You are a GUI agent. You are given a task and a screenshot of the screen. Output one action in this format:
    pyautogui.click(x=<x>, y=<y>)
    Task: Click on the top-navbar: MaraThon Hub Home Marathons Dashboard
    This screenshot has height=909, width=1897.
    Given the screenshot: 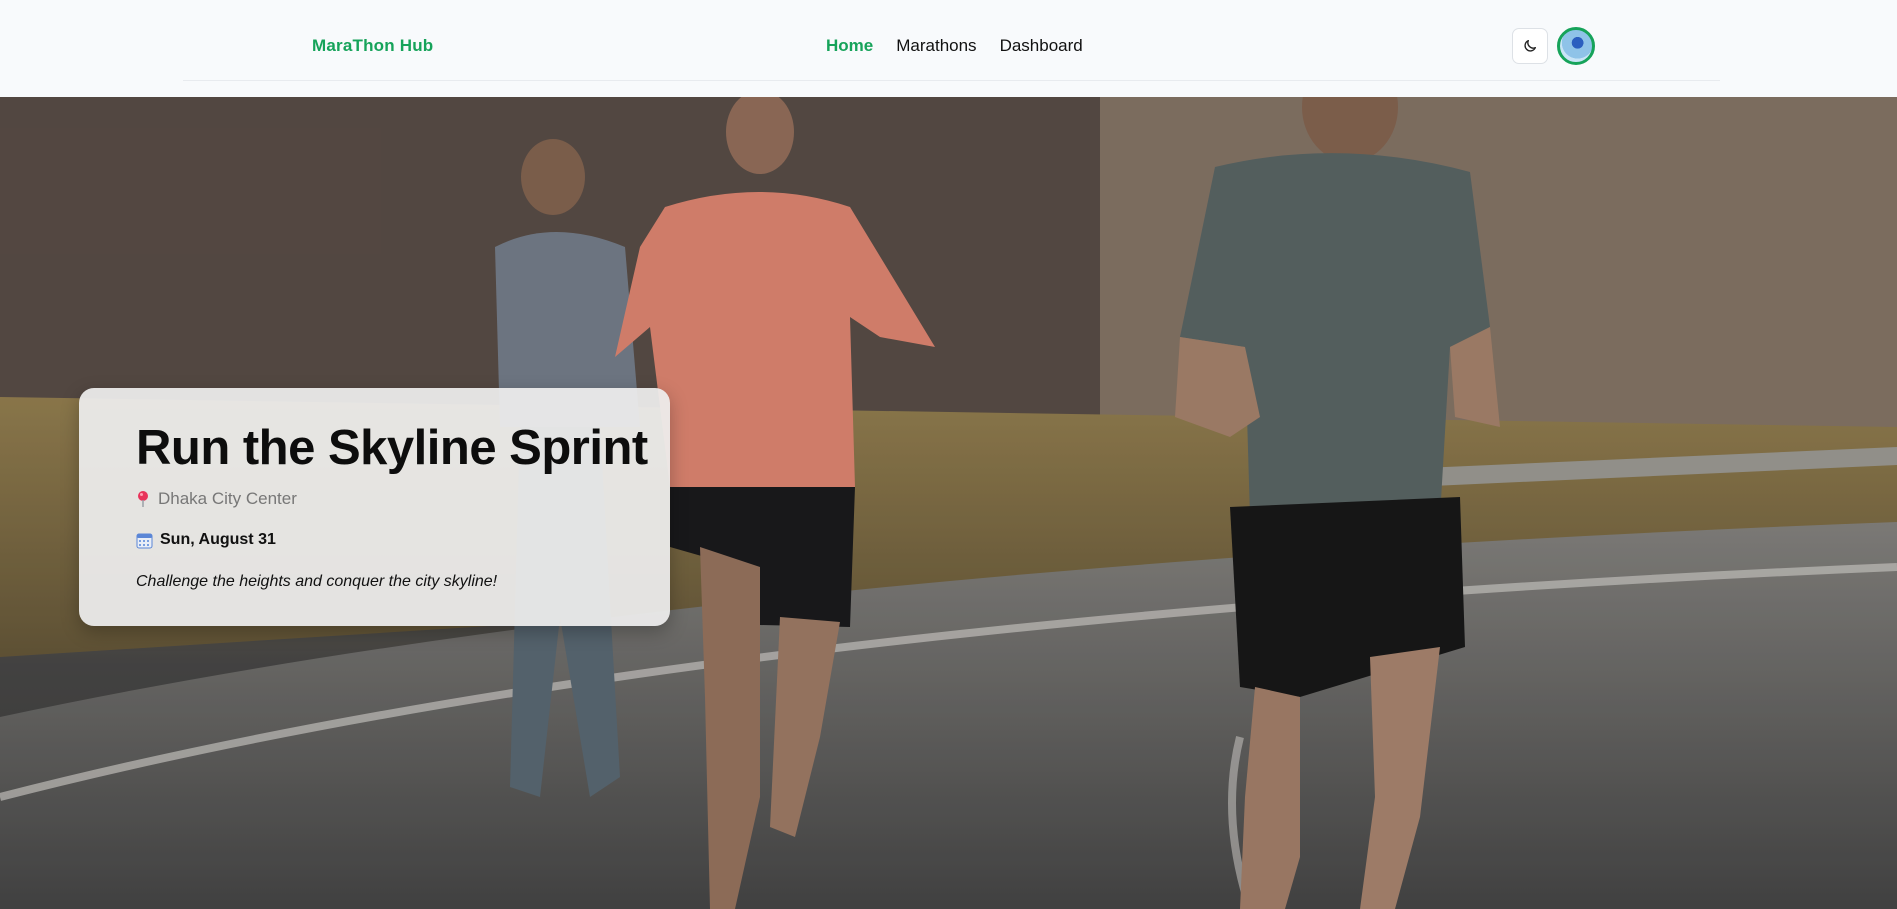 What is the action you would take?
    pyautogui.click(x=948, y=48)
    